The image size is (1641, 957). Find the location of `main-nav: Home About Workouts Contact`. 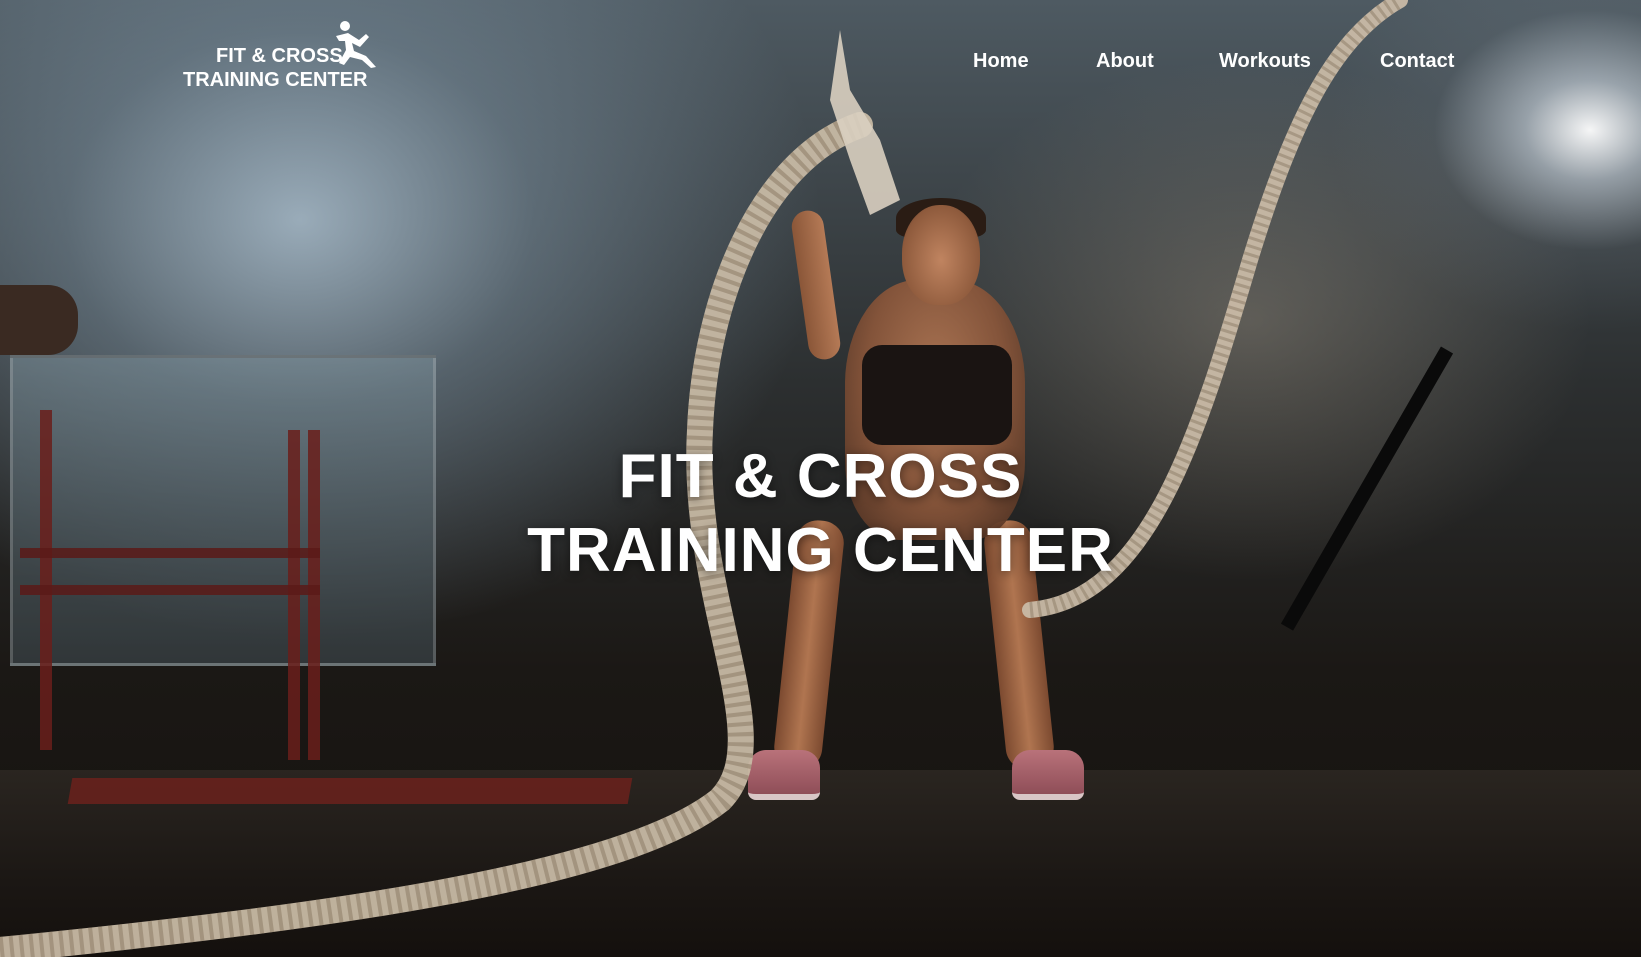

main-nav: Home About Workouts Contact is located at coordinates (820, 61).